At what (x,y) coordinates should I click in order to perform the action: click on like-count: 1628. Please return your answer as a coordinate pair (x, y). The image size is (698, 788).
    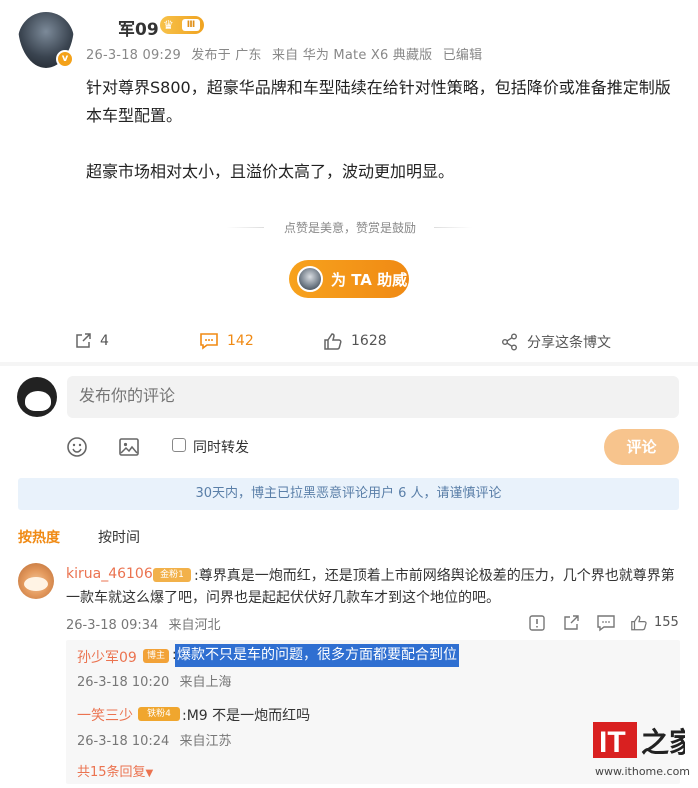
    Looking at the image, I should click on (369, 341).